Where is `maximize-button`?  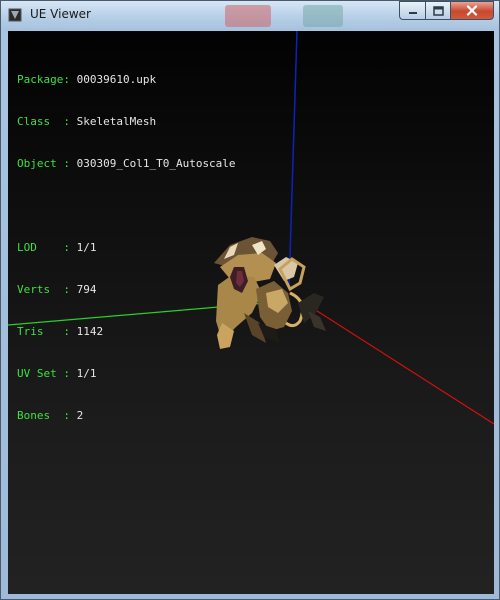
maximize-button is located at coordinates (437, 10).